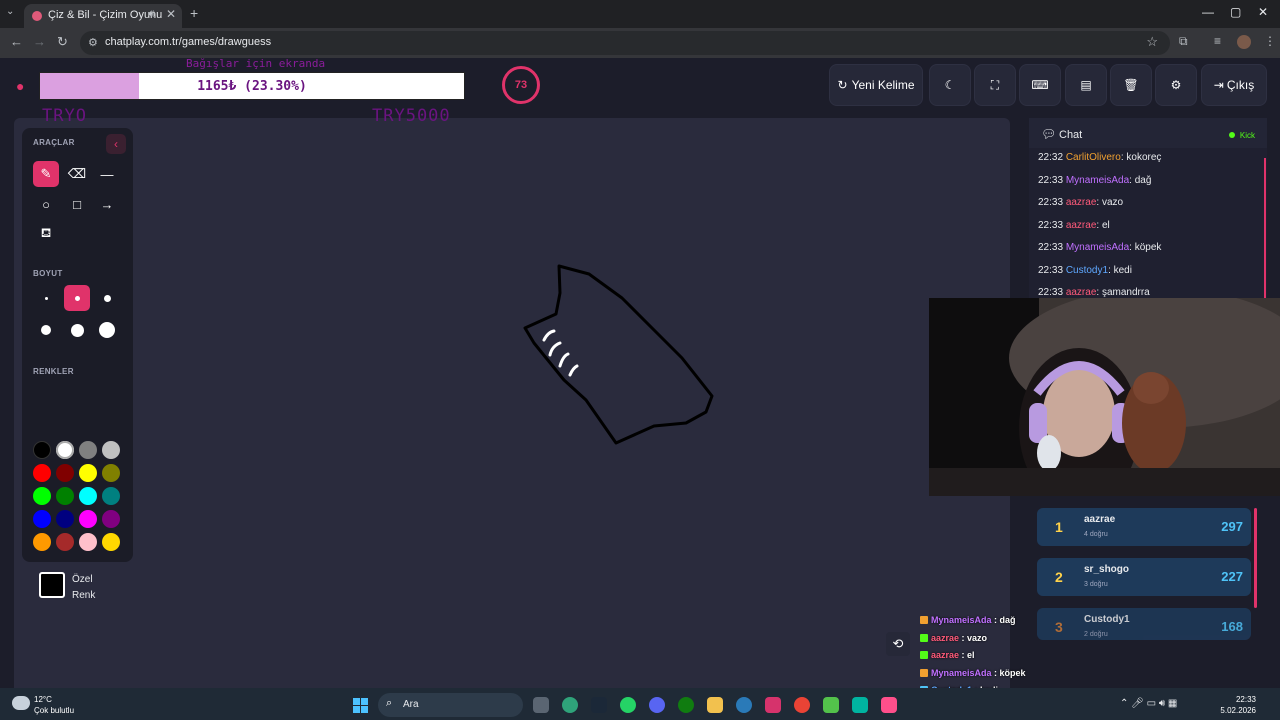 This screenshot has height=720, width=1280. What do you see at coordinates (876, 85) in the screenshot?
I see `new-word-button: ↻ Yeni Kelime` at bounding box center [876, 85].